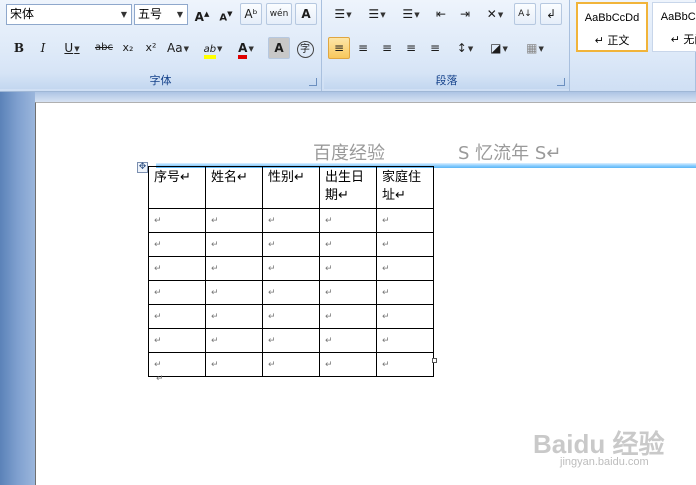 The image size is (696, 485). What do you see at coordinates (142, 167) in the screenshot?
I see `table-move-handle-icon: ✥` at bounding box center [142, 167].